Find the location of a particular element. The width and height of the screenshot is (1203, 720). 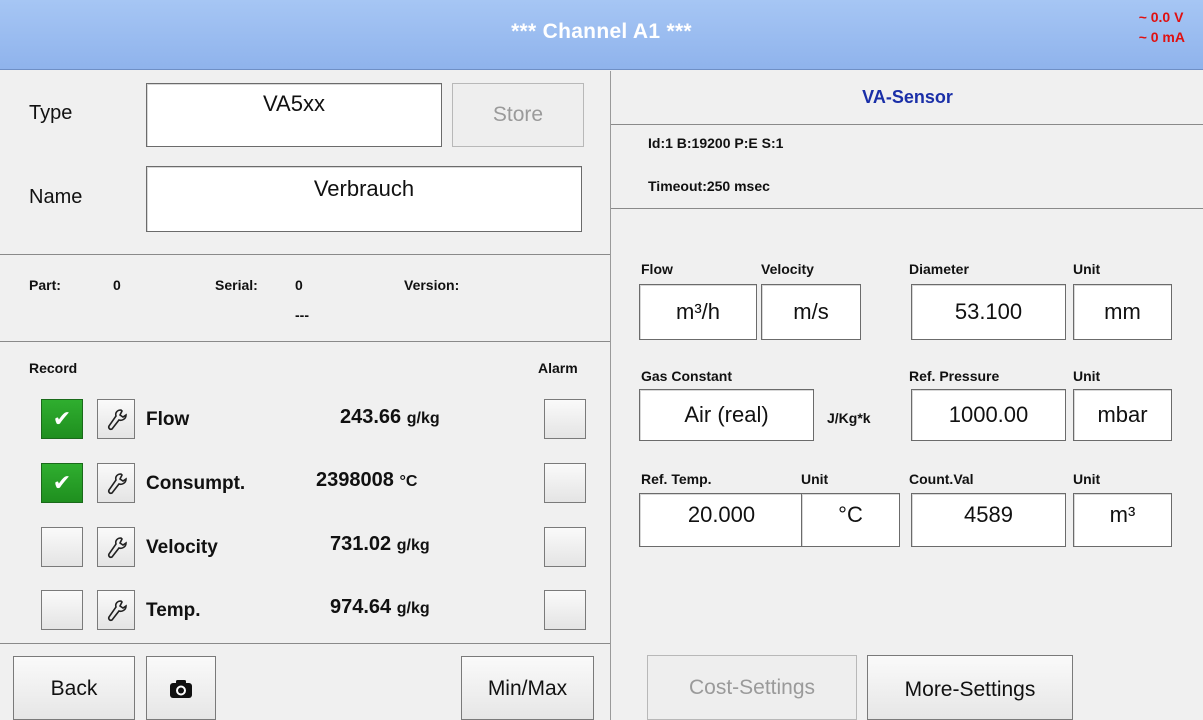

settings-button-velocity is located at coordinates (116, 547).